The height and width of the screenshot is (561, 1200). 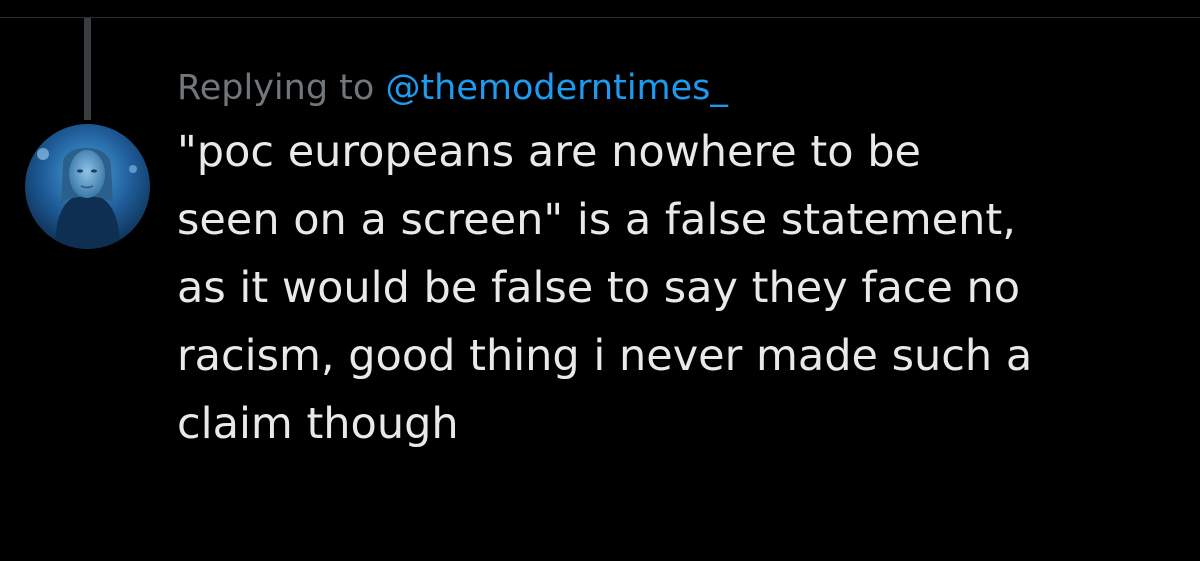 I want to click on replying-prefix: Replying to, so click(x=281, y=88).